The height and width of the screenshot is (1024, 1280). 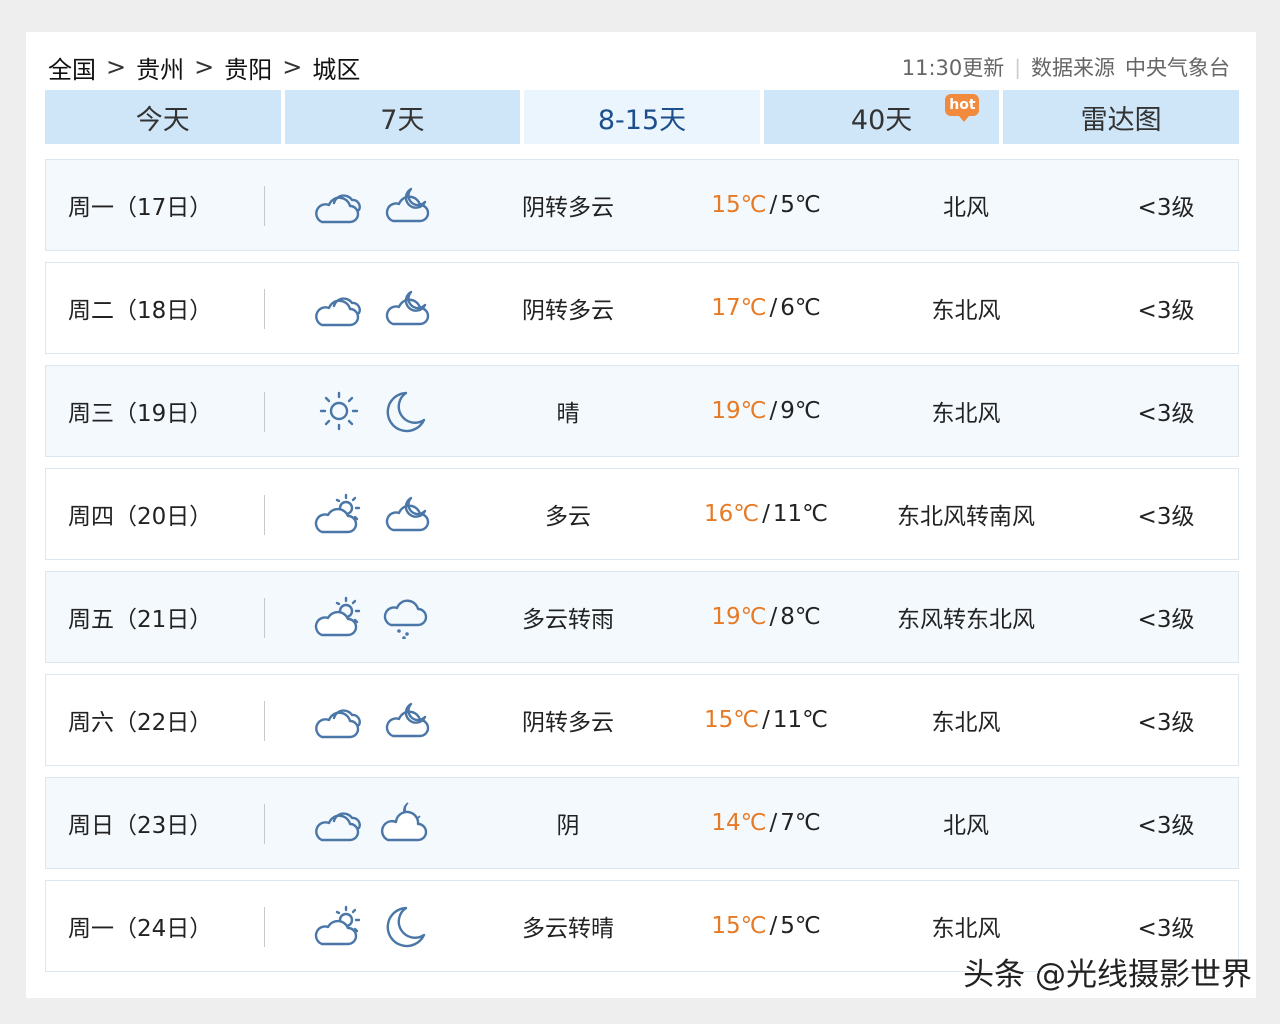 What do you see at coordinates (1121, 120) in the screenshot?
I see `tab-label: 雷达图` at bounding box center [1121, 120].